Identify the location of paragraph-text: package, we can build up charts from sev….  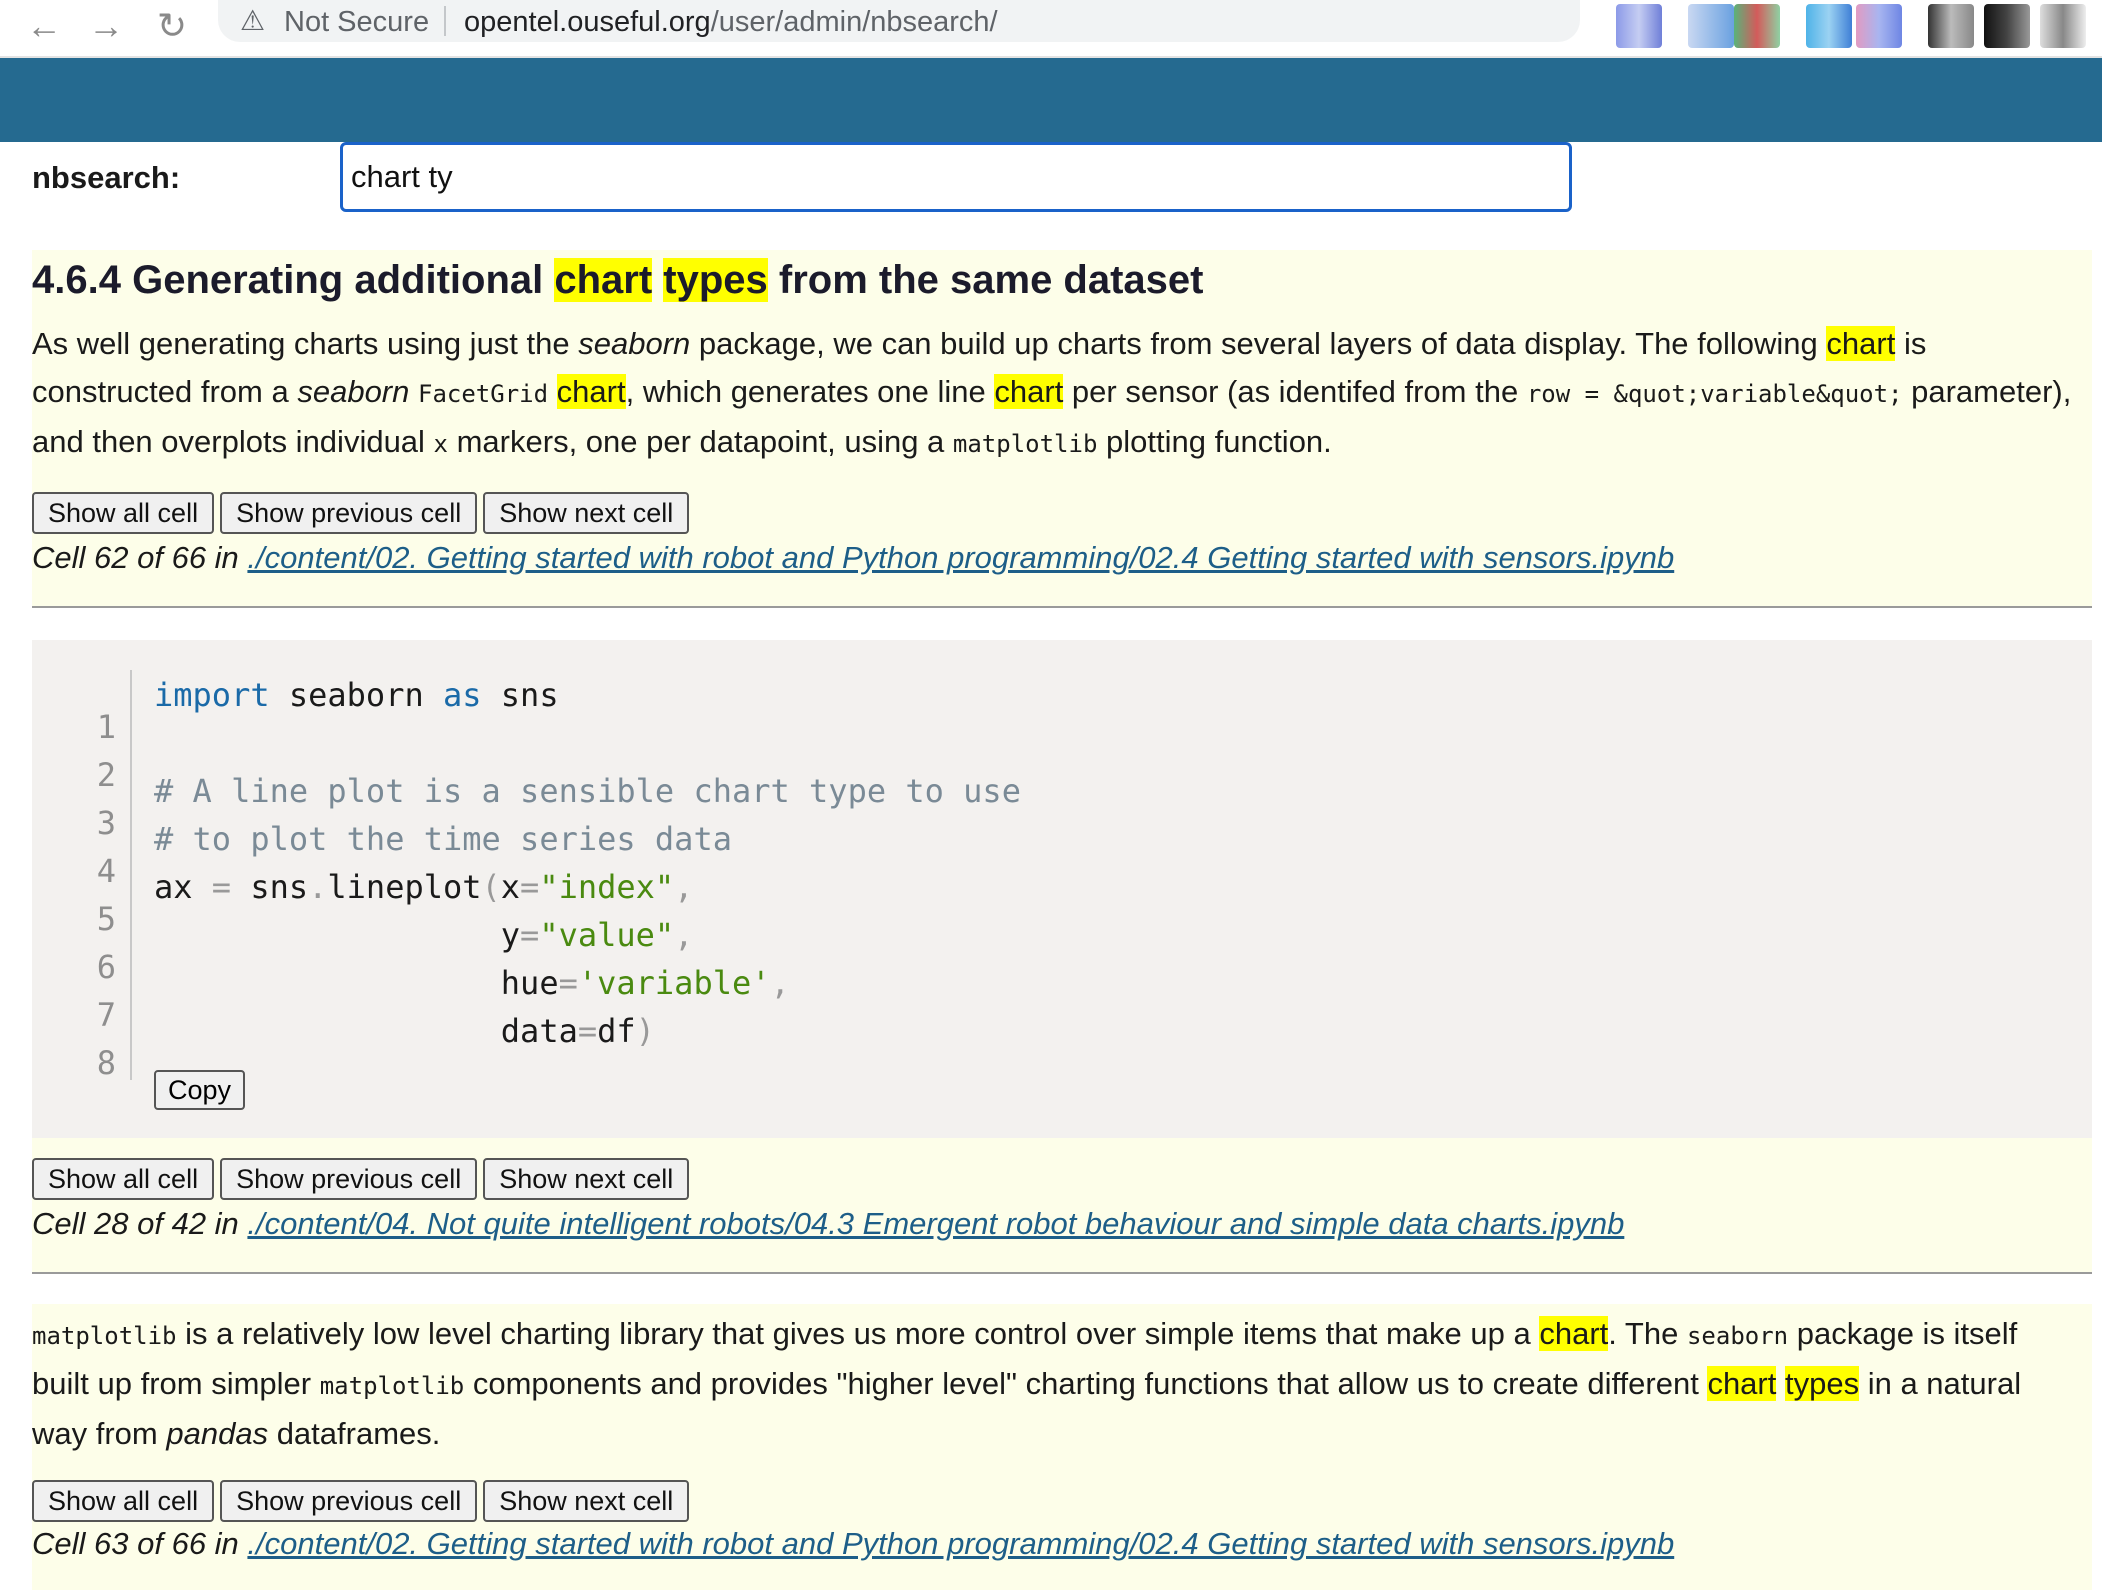
(1258, 343).